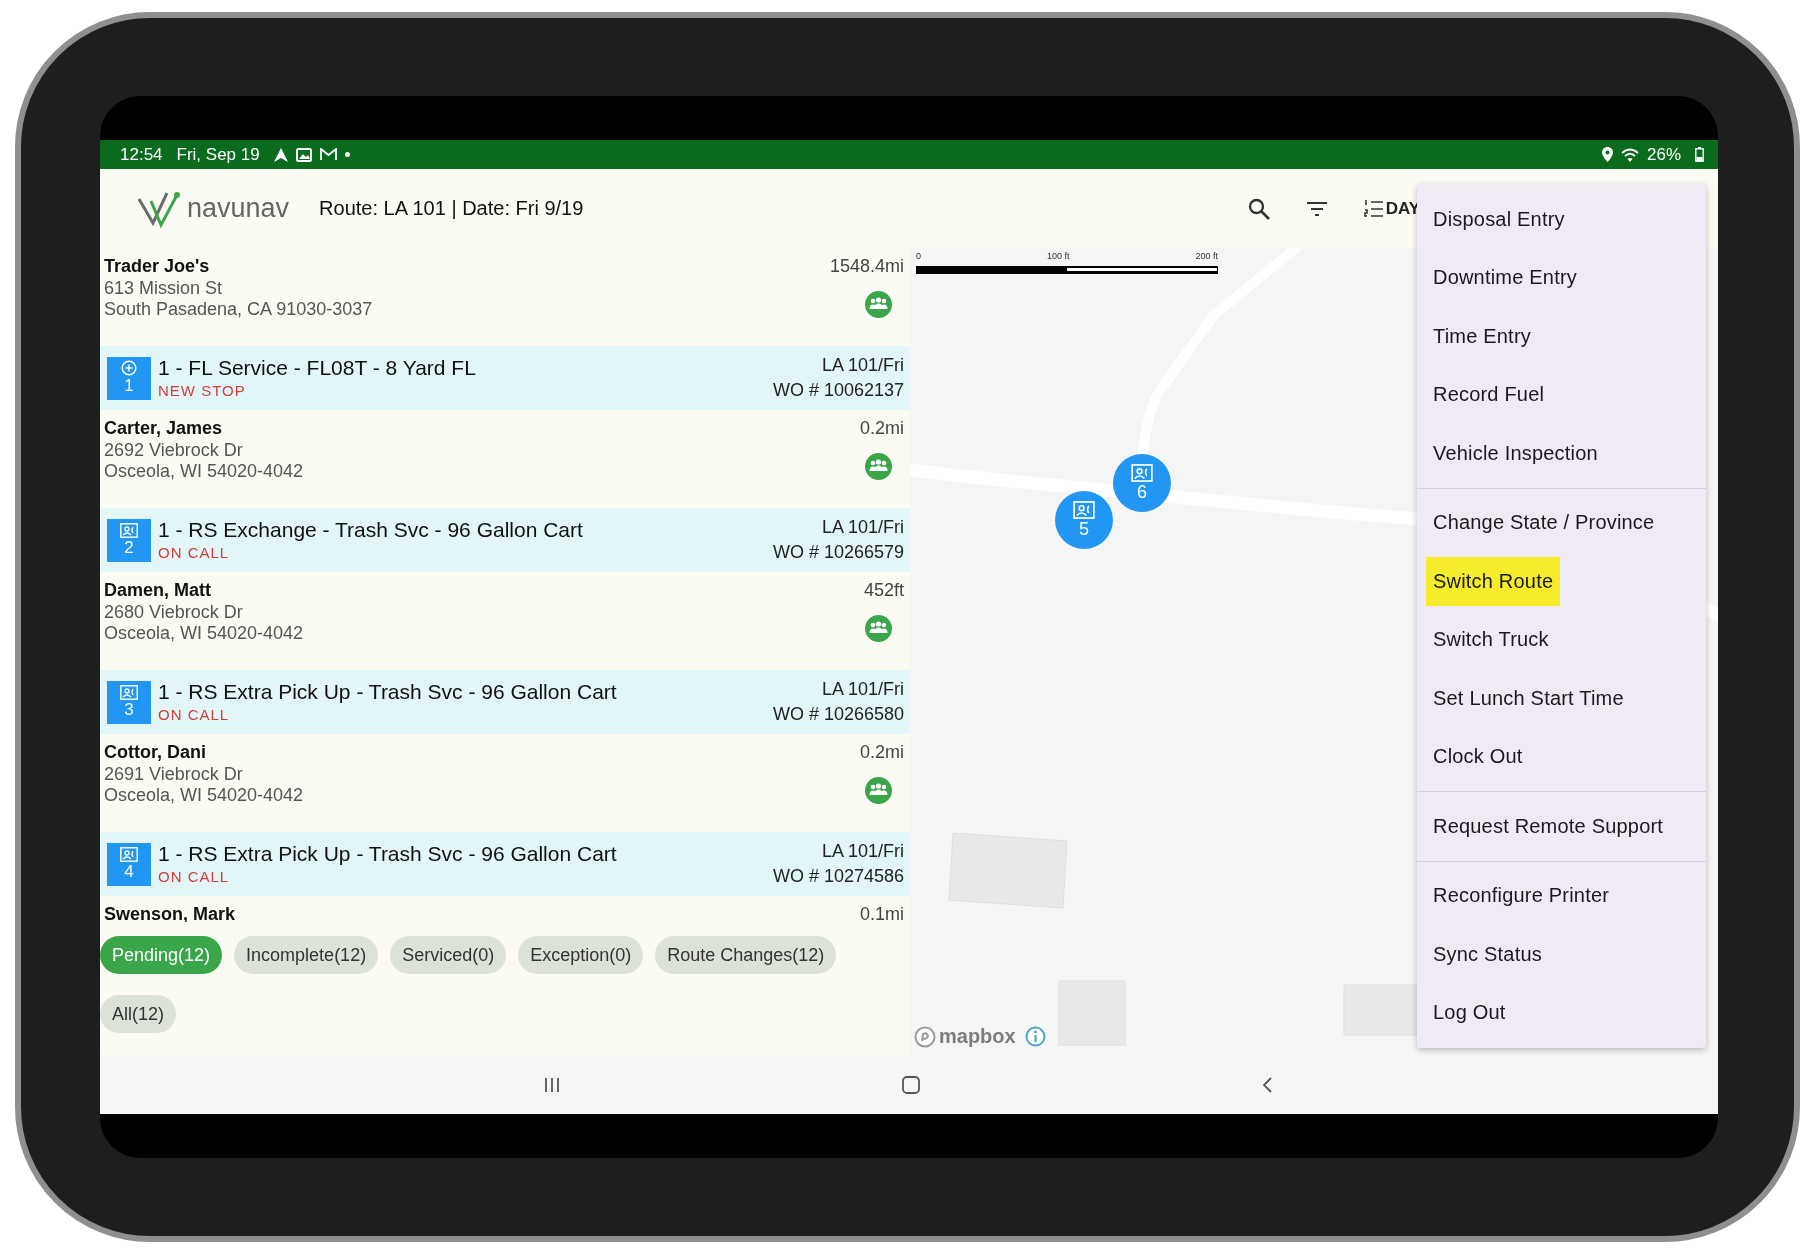 This screenshot has height=1254, width=1812. What do you see at coordinates (347, 154) in the screenshot?
I see `notification-dot-icon` at bounding box center [347, 154].